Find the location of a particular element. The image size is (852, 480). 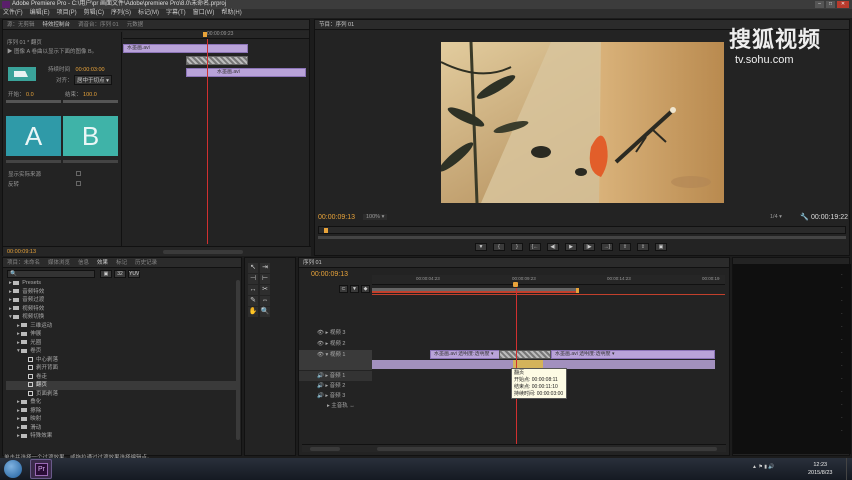

rolling-tool-icon: ⊢ is located at coordinates (265, 279).